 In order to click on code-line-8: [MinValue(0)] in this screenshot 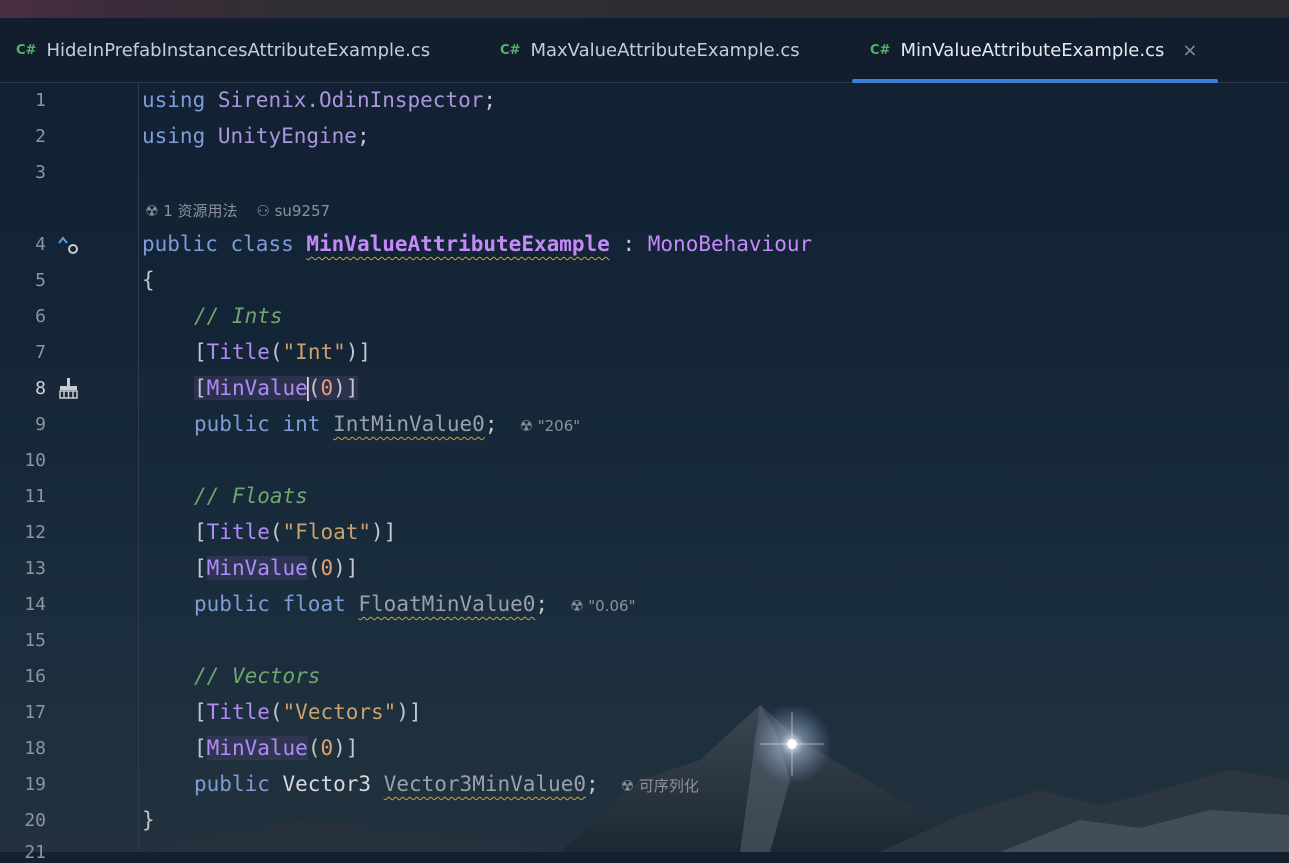, I will do `click(276, 388)`.